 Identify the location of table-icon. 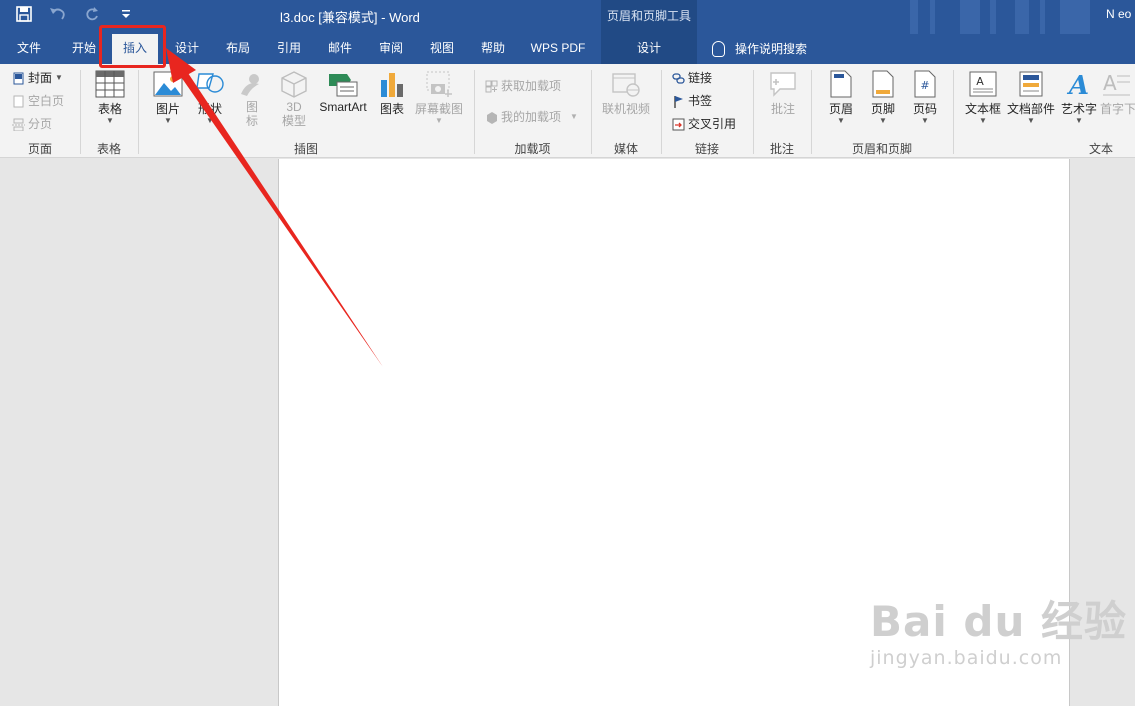
(110, 84).